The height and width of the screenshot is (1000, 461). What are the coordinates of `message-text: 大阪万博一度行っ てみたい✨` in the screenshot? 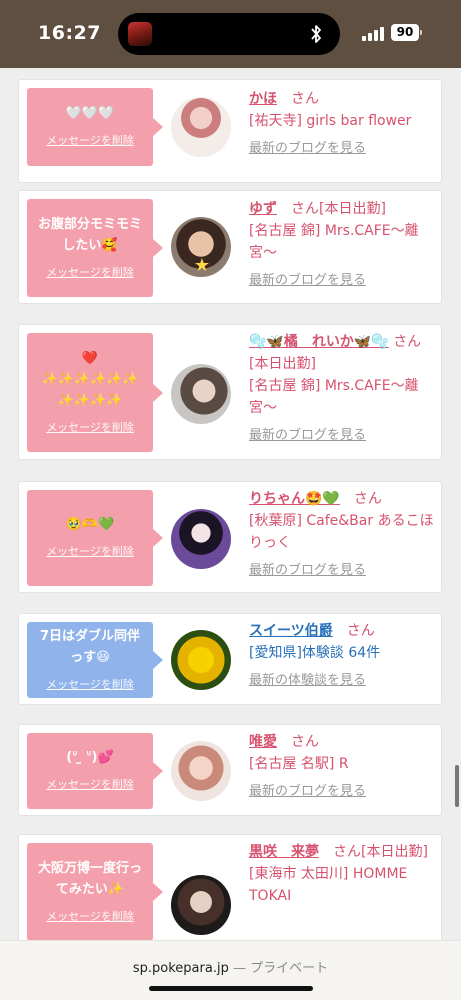 It's located at (89, 878).